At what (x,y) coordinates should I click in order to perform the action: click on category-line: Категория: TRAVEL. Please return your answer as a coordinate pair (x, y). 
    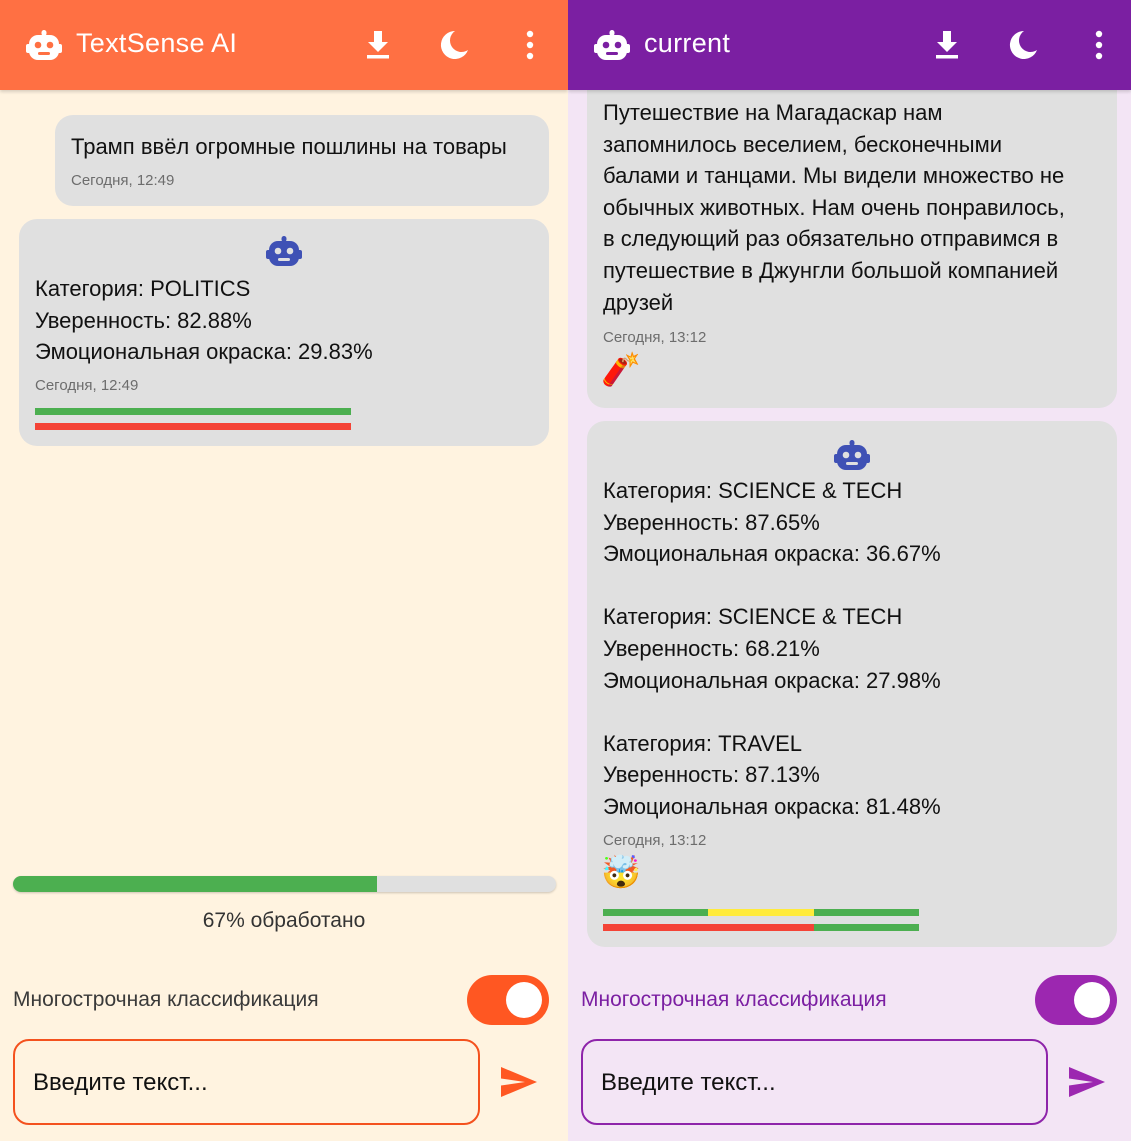
    Looking at the image, I should click on (703, 743).